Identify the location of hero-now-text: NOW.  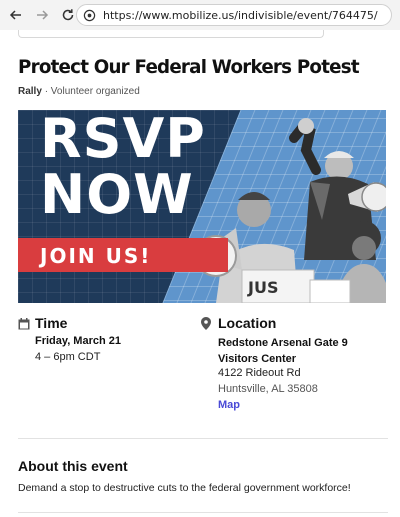
(117, 194).